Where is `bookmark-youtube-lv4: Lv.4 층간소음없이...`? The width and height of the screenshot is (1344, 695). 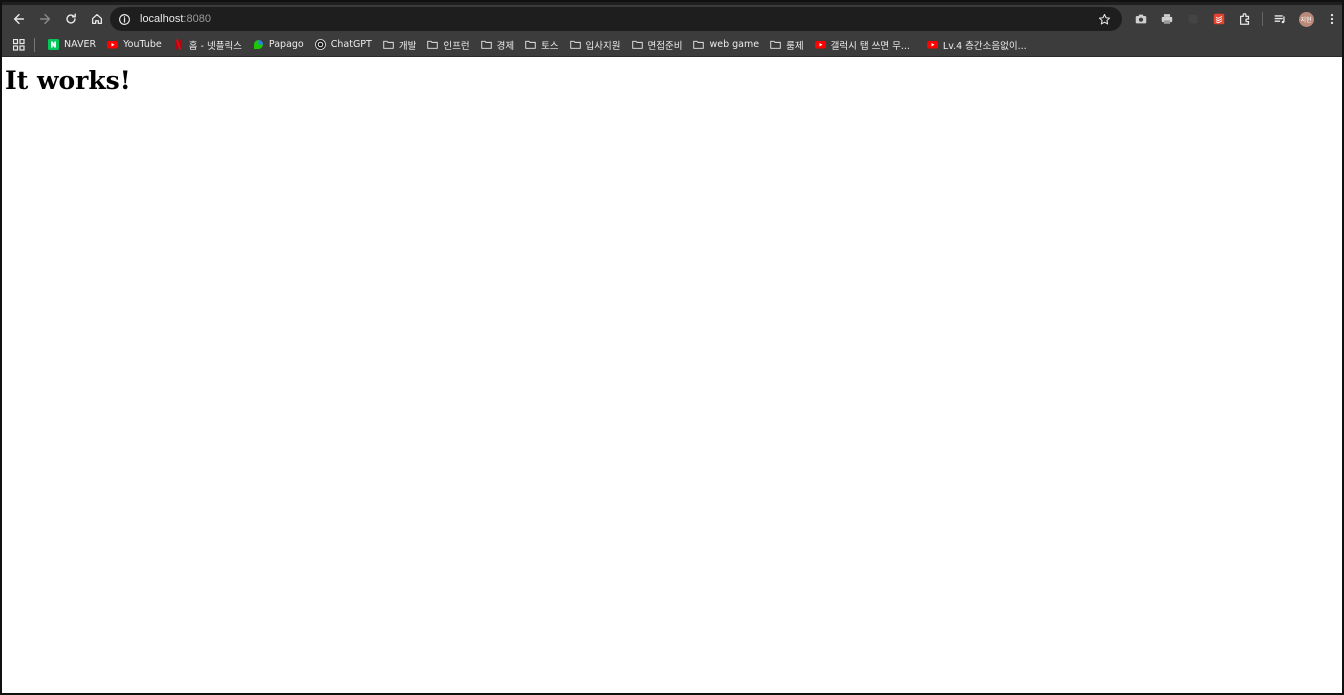 bookmark-youtube-lv4: Lv.4 층간소음없이... is located at coordinates (977, 45).